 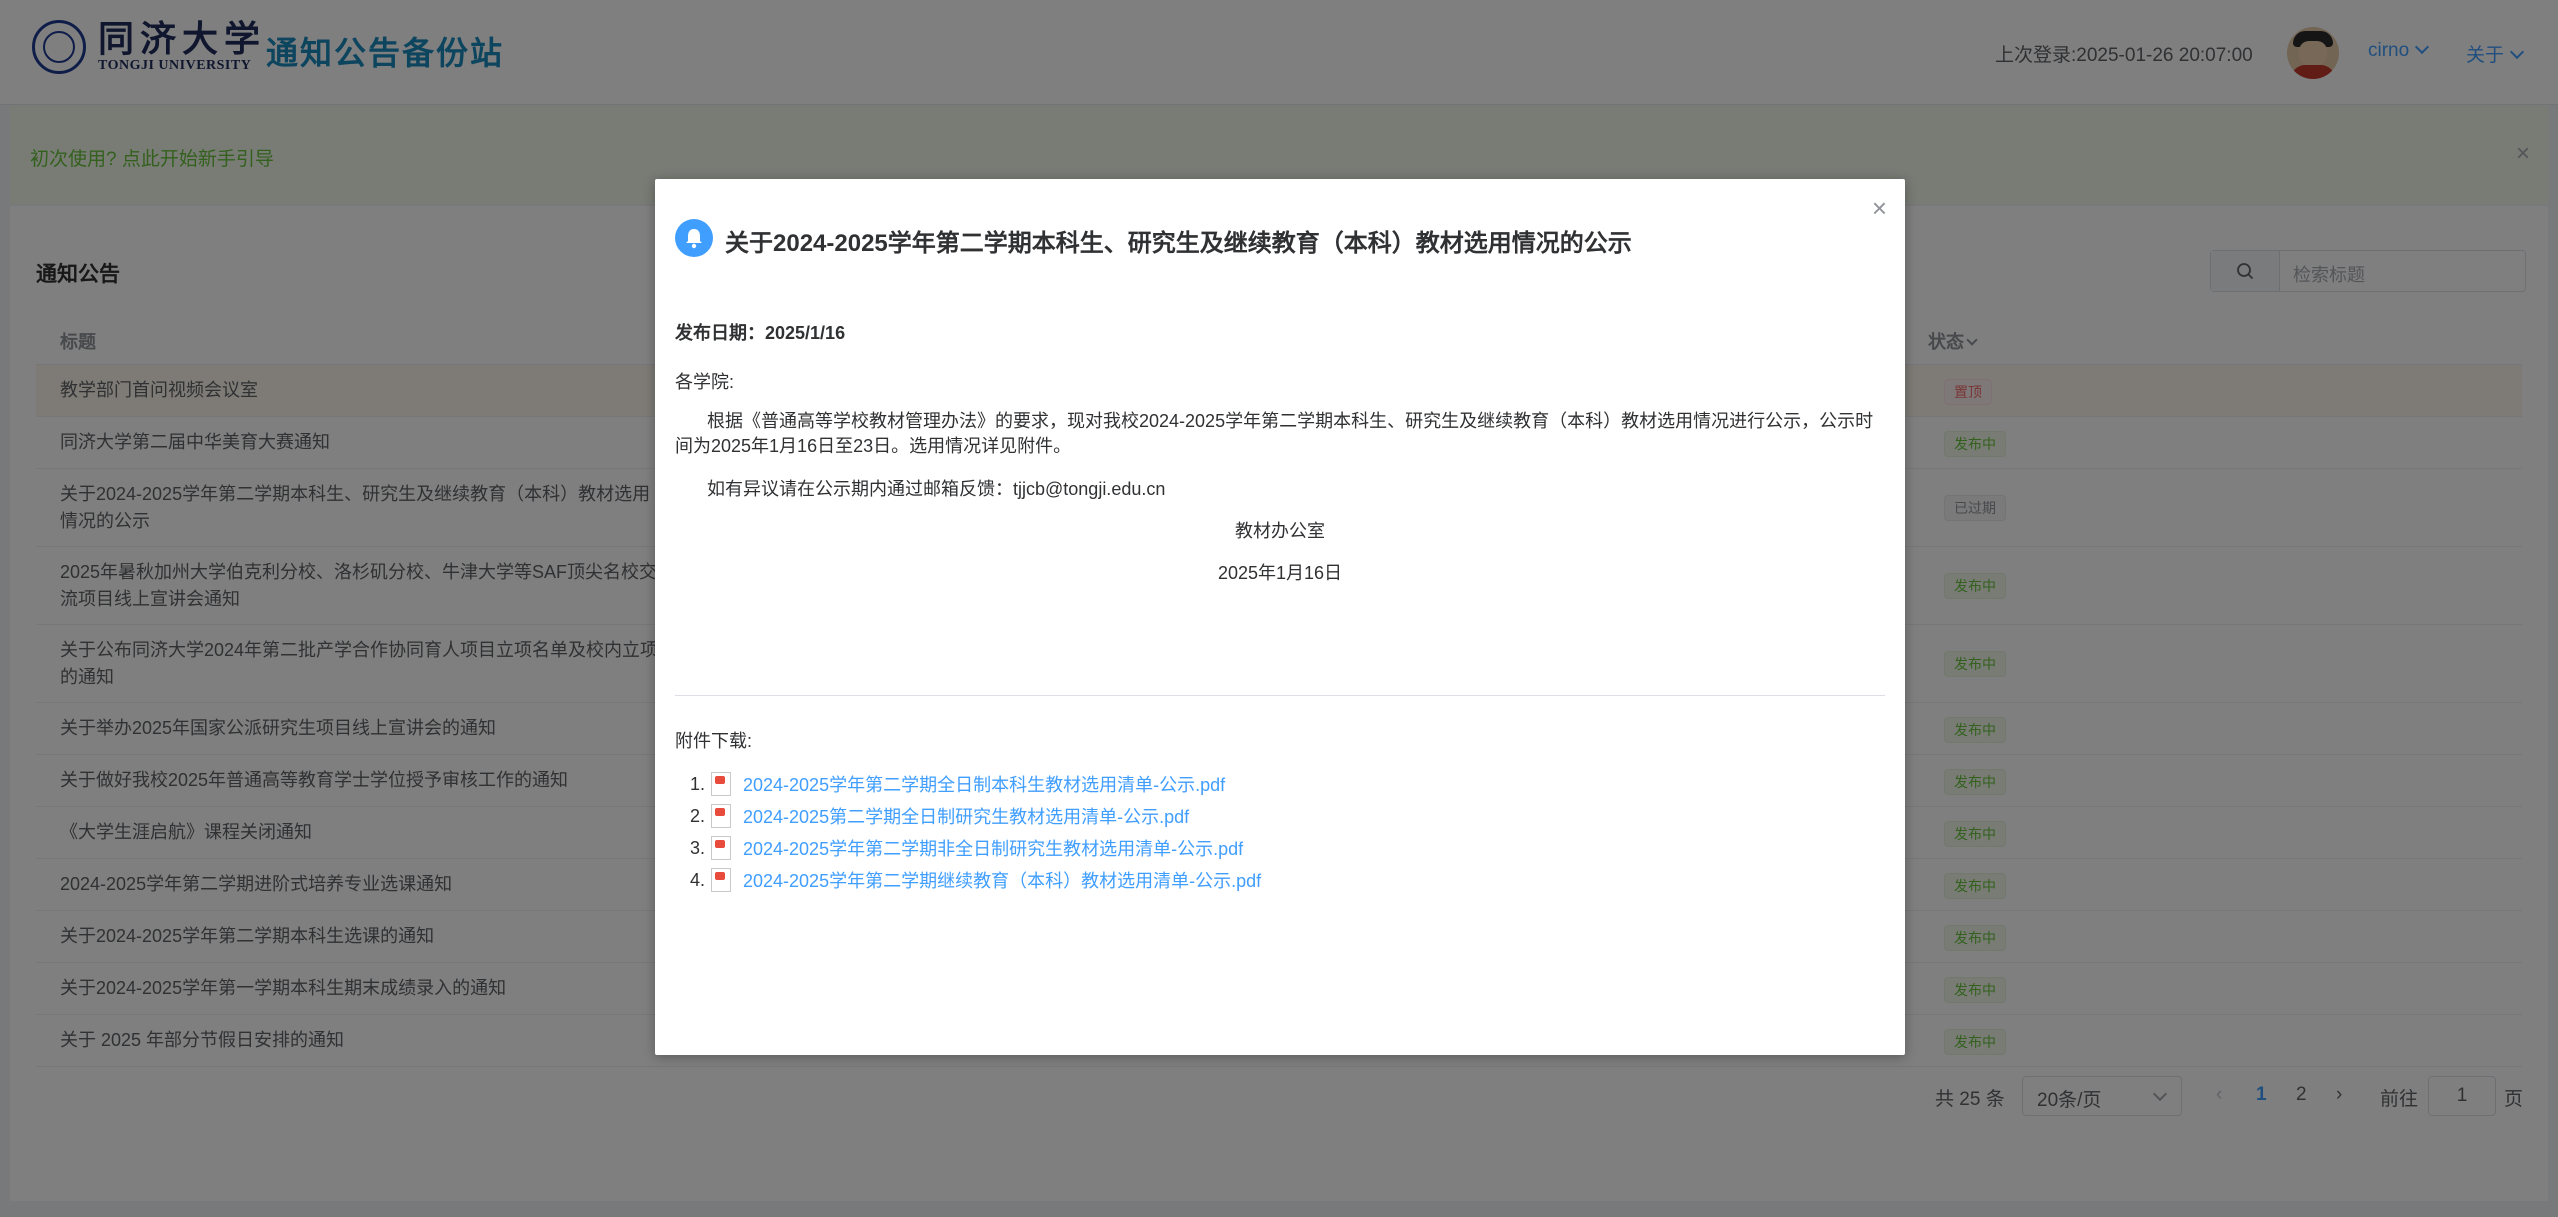 I want to click on signature: 教材办公室, so click(x=1280, y=531).